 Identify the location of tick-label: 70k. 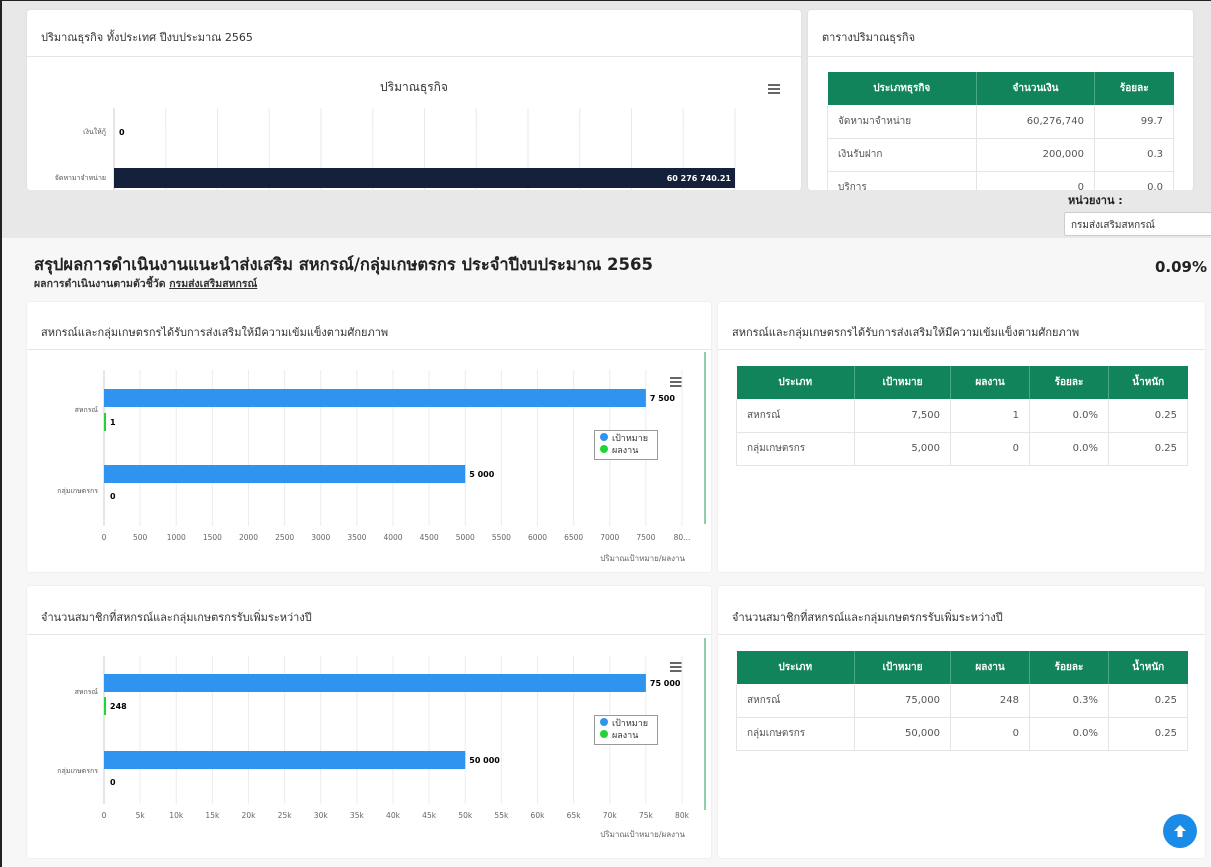
(610, 815).